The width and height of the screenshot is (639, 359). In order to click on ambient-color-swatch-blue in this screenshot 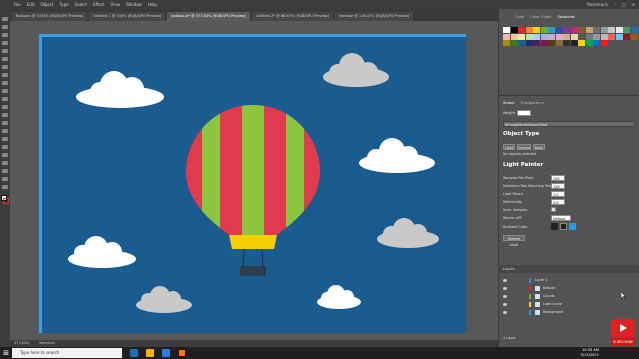, I will do `click(572, 226)`.